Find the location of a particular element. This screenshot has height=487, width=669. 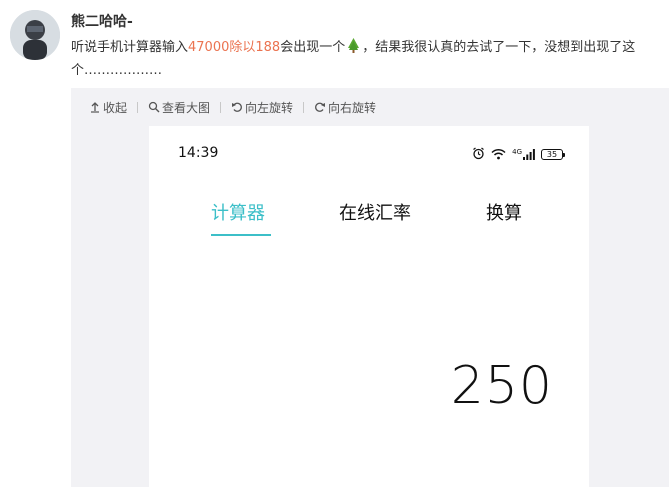

status-icons: 4G 35 is located at coordinates (518, 154).